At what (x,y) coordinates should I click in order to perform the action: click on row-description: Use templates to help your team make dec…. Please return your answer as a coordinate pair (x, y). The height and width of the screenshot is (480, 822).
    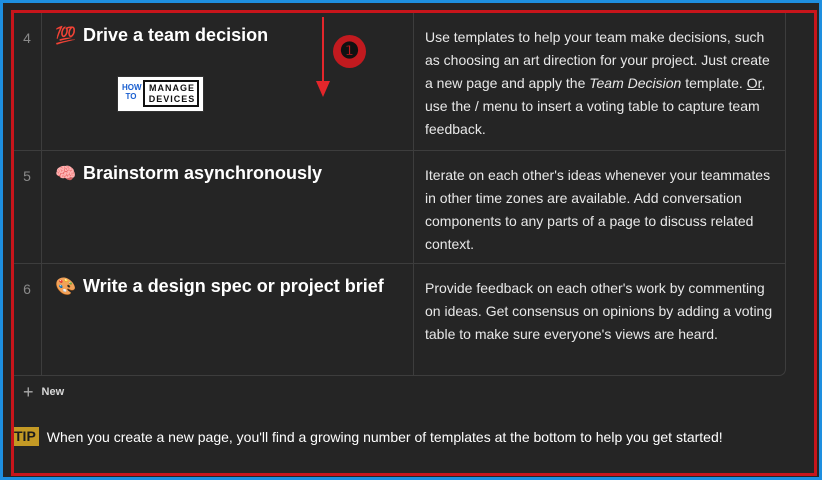
    Looking at the image, I should click on (602, 83).